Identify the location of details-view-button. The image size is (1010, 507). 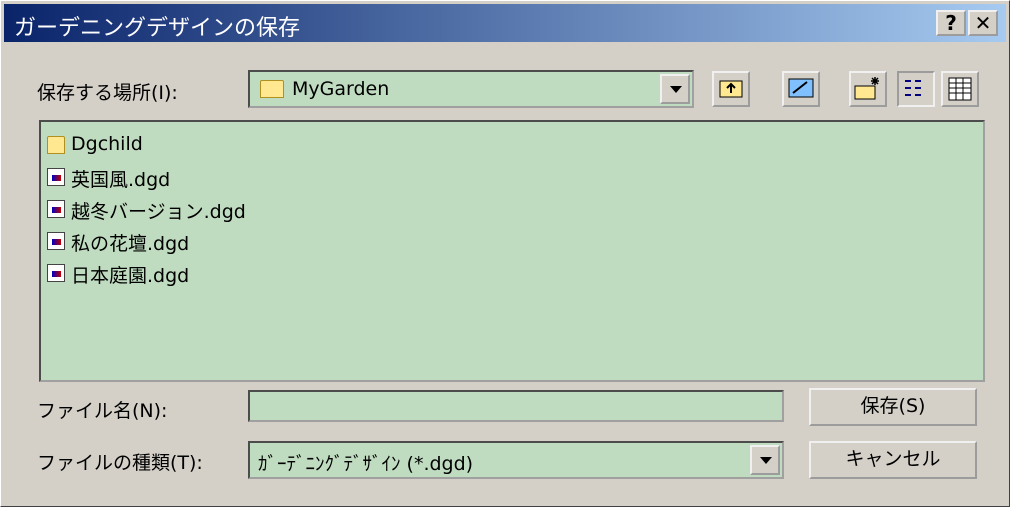
(960, 89).